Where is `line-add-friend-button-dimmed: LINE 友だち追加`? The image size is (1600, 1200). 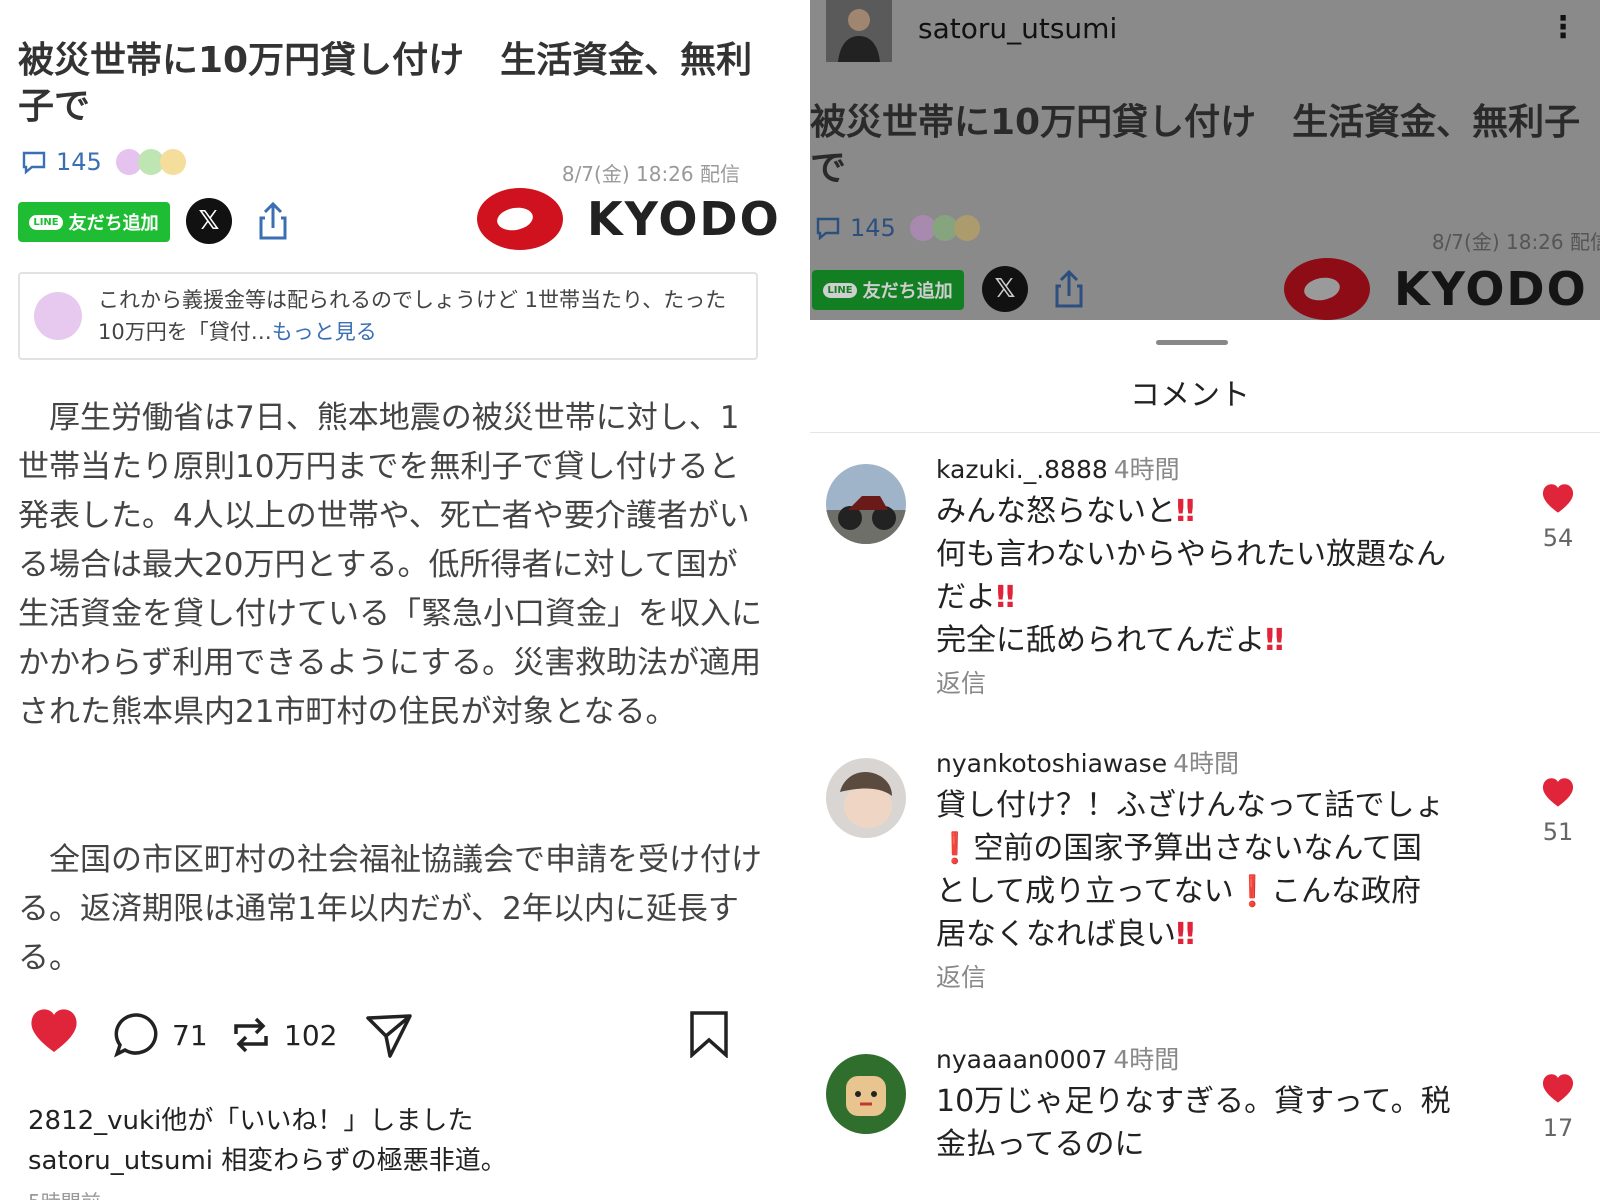 line-add-friend-button-dimmed: LINE 友だち追加 is located at coordinates (888, 290).